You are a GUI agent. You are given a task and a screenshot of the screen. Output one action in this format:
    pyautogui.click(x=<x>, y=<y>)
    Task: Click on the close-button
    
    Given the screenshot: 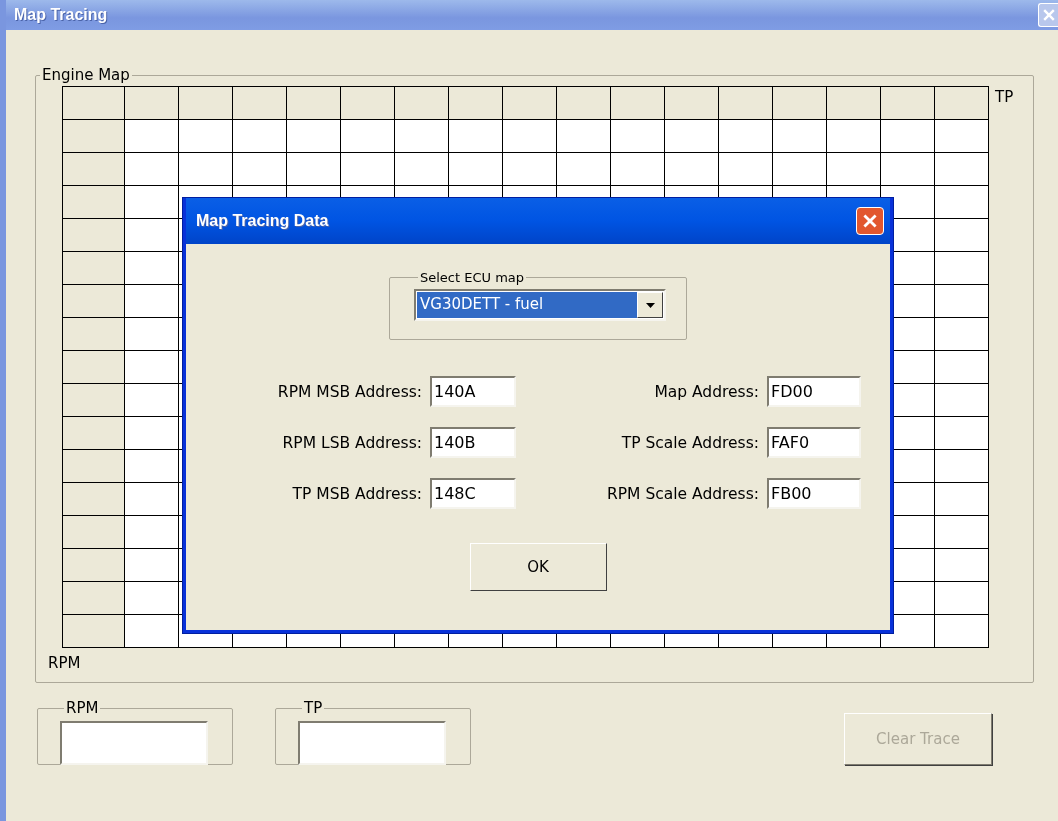 What is the action you would take?
    pyautogui.click(x=870, y=221)
    